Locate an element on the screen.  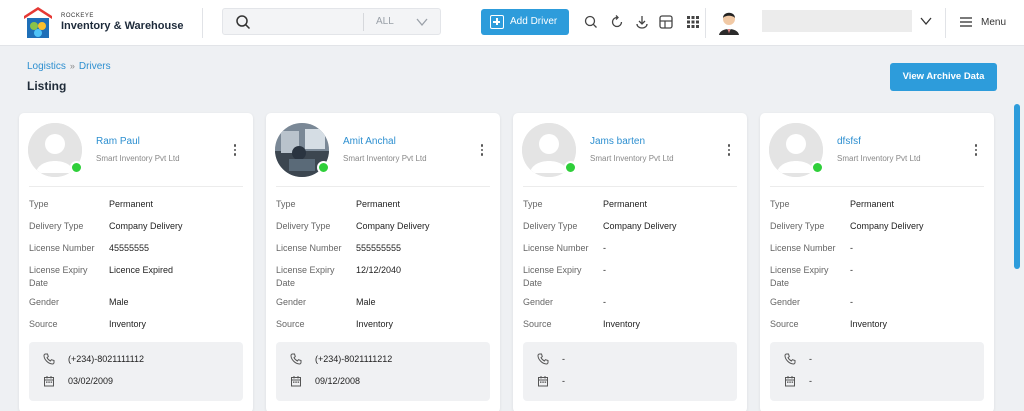
hamburger-menu-icon is located at coordinates (966, 22).